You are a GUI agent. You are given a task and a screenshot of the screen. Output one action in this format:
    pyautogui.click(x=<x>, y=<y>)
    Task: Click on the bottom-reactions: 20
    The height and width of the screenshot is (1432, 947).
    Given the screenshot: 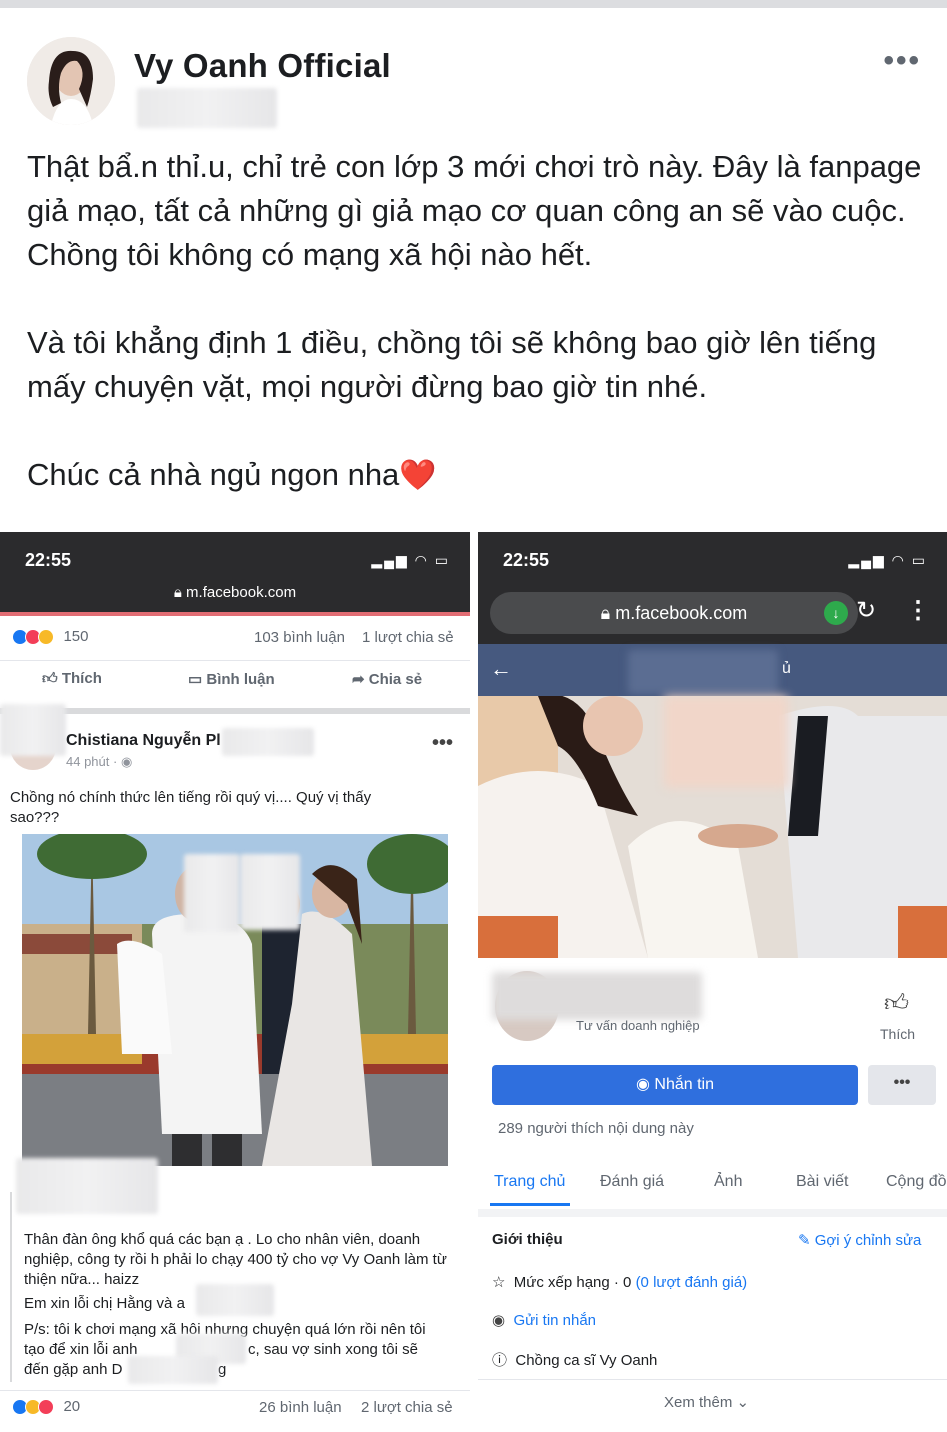 What is the action you would take?
    pyautogui.click(x=46, y=1407)
    